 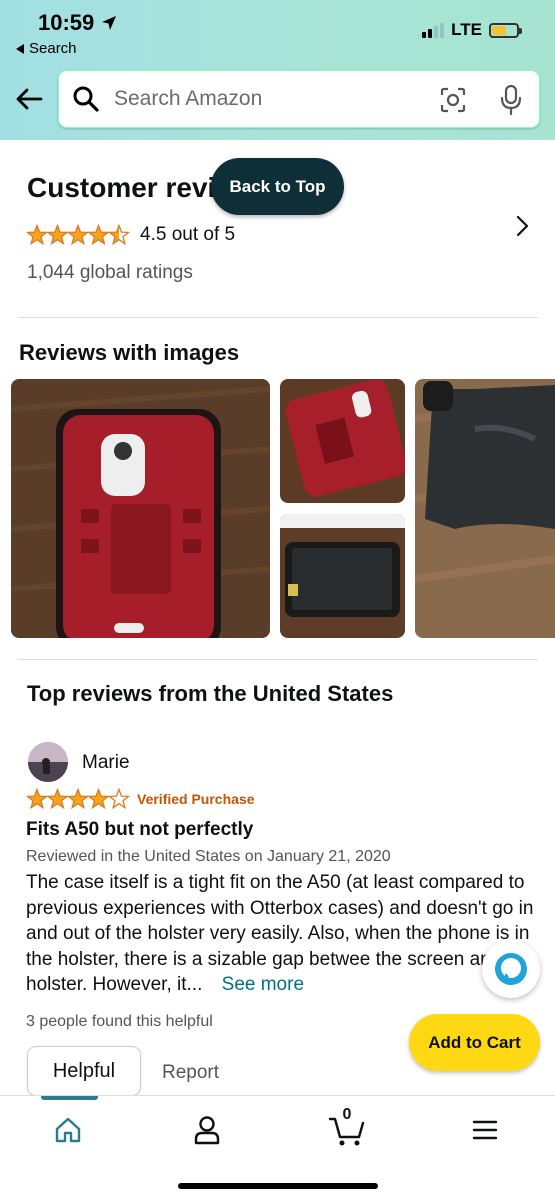 I want to click on review-stars, so click(x=78, y=799).